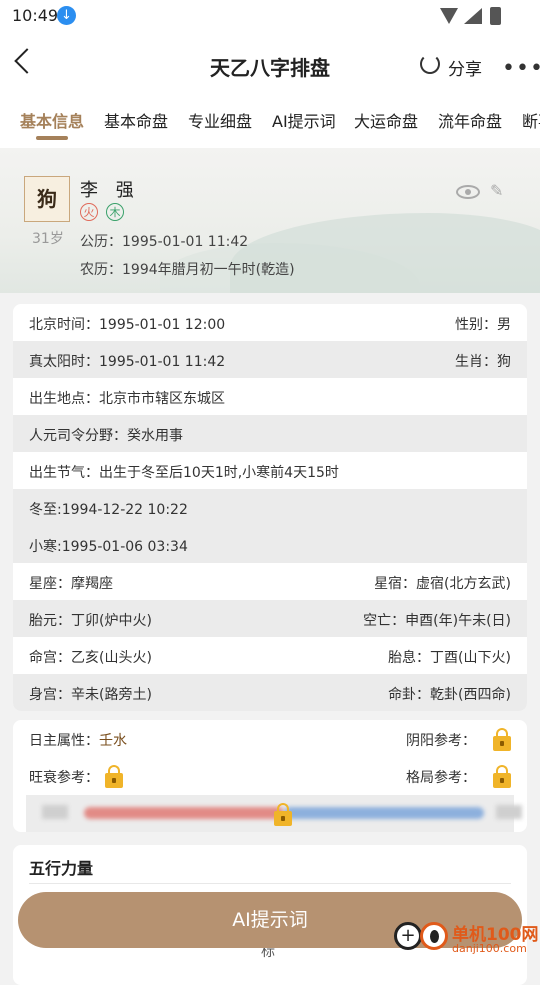 This screenshot has width=540, height=985. I want to click on signal-icon, so click(473, 16).